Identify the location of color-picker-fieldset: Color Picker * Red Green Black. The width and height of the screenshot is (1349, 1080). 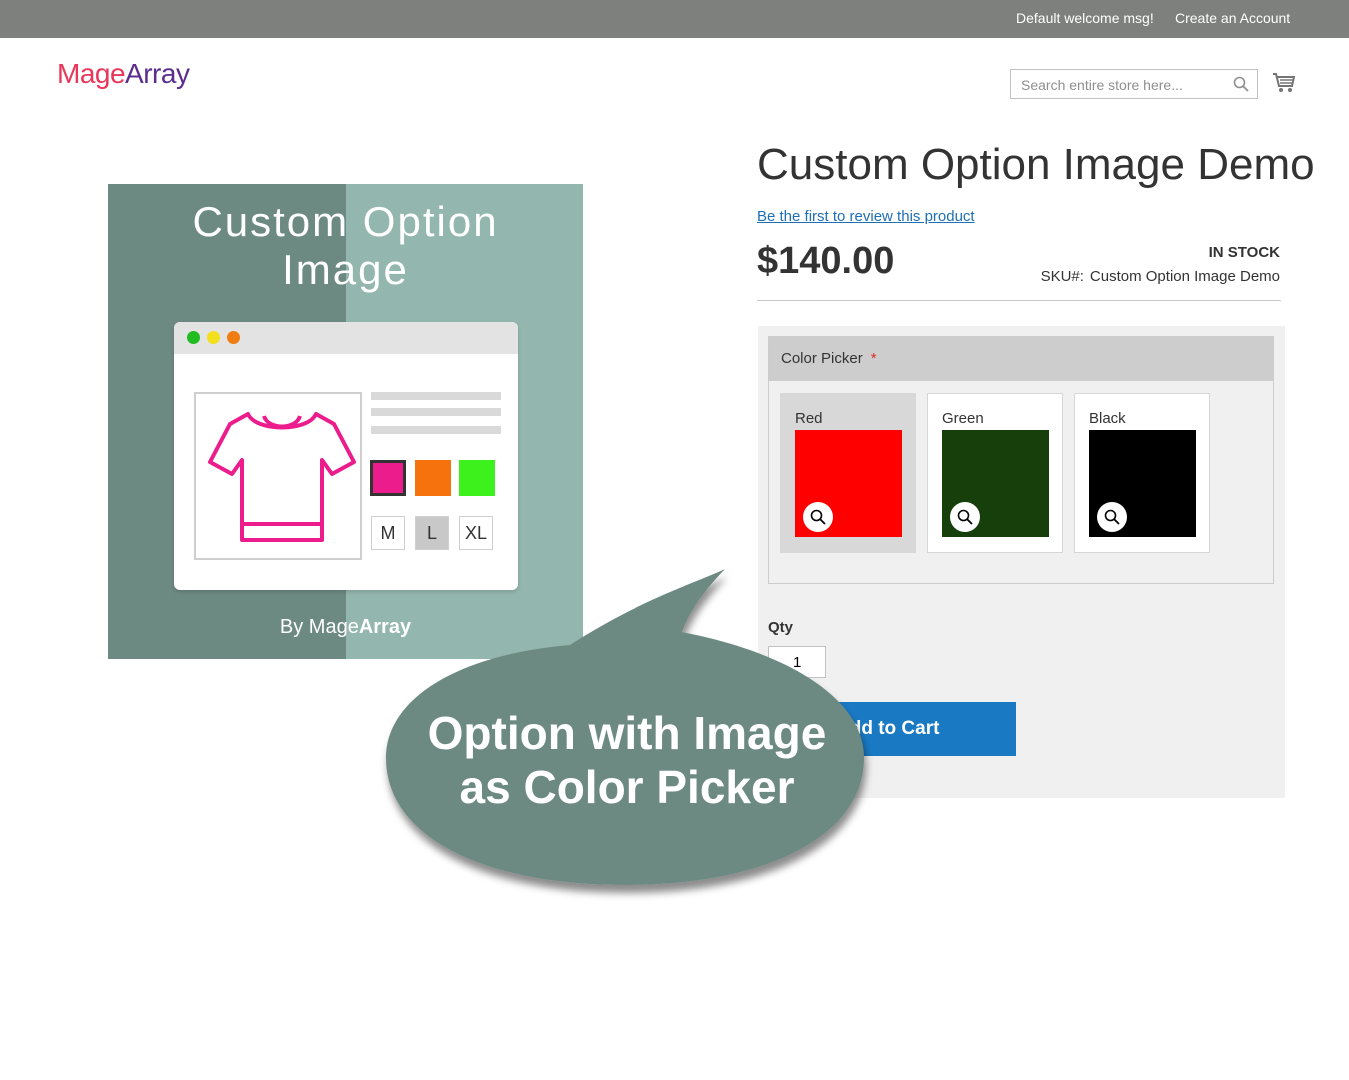
(1021, 460).